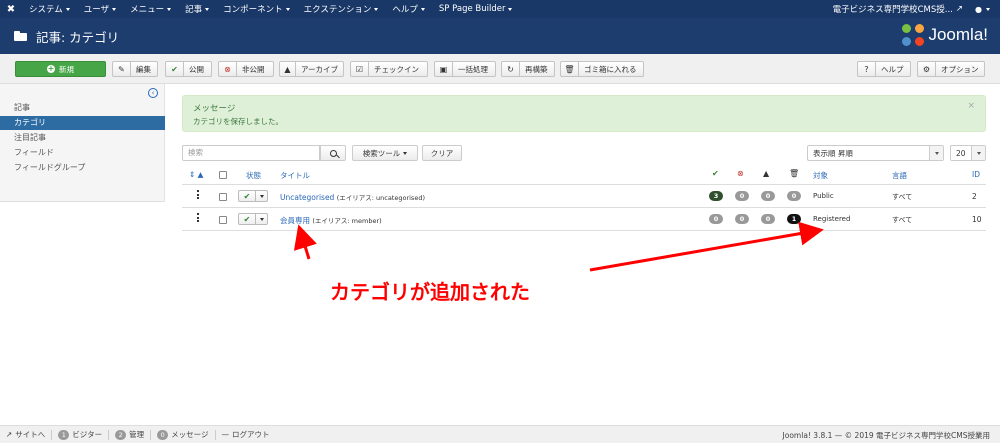 This screenshot has width=1000, height=443. Describe the element at coordinates (82, 168) in the screenshot. I see `sidebar-item-field-groups: フィールドグループ` at that location.